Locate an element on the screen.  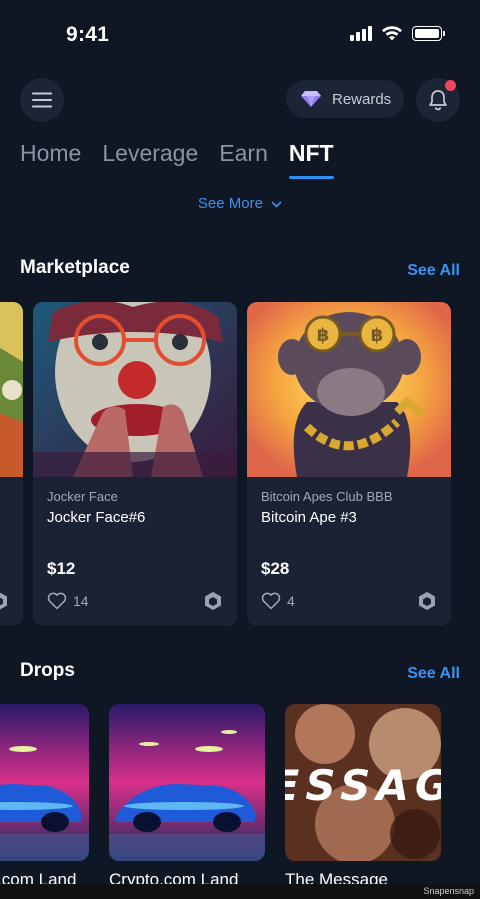
see-more-label: See More is located at coordinates (230, 203).